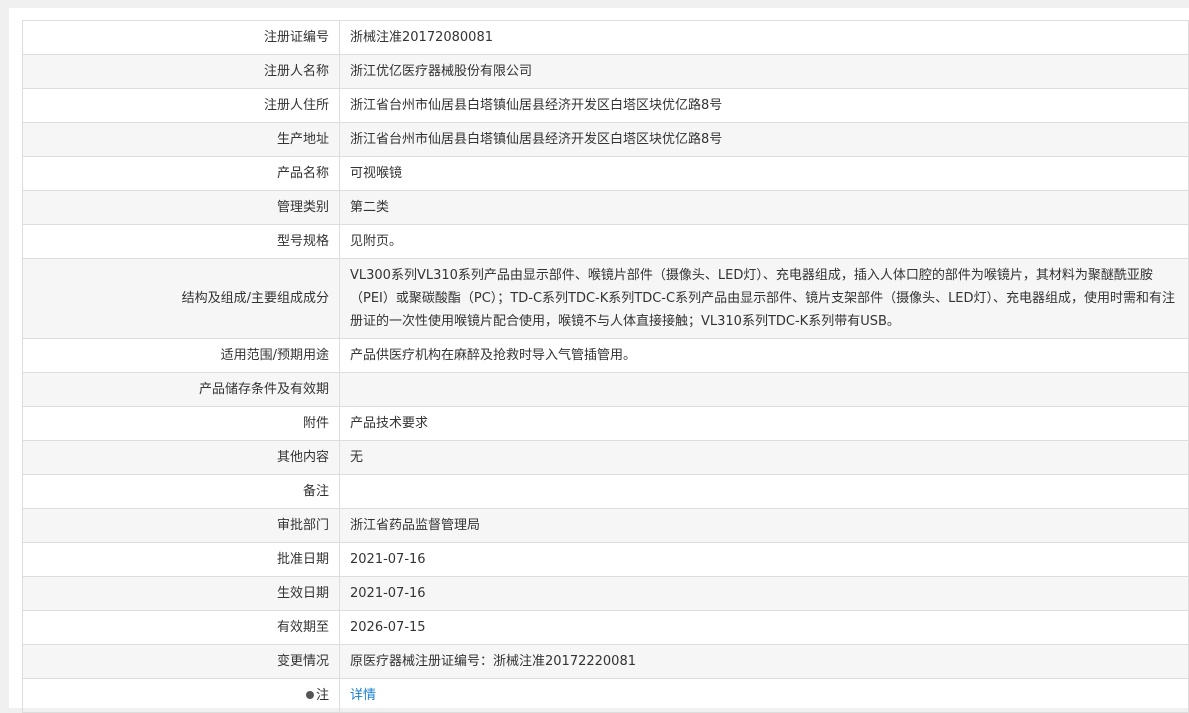 The height and width of the screenshot is (713, 1189). I want to click on field-label: 产品储存条件及有效期, so click(181, 389).